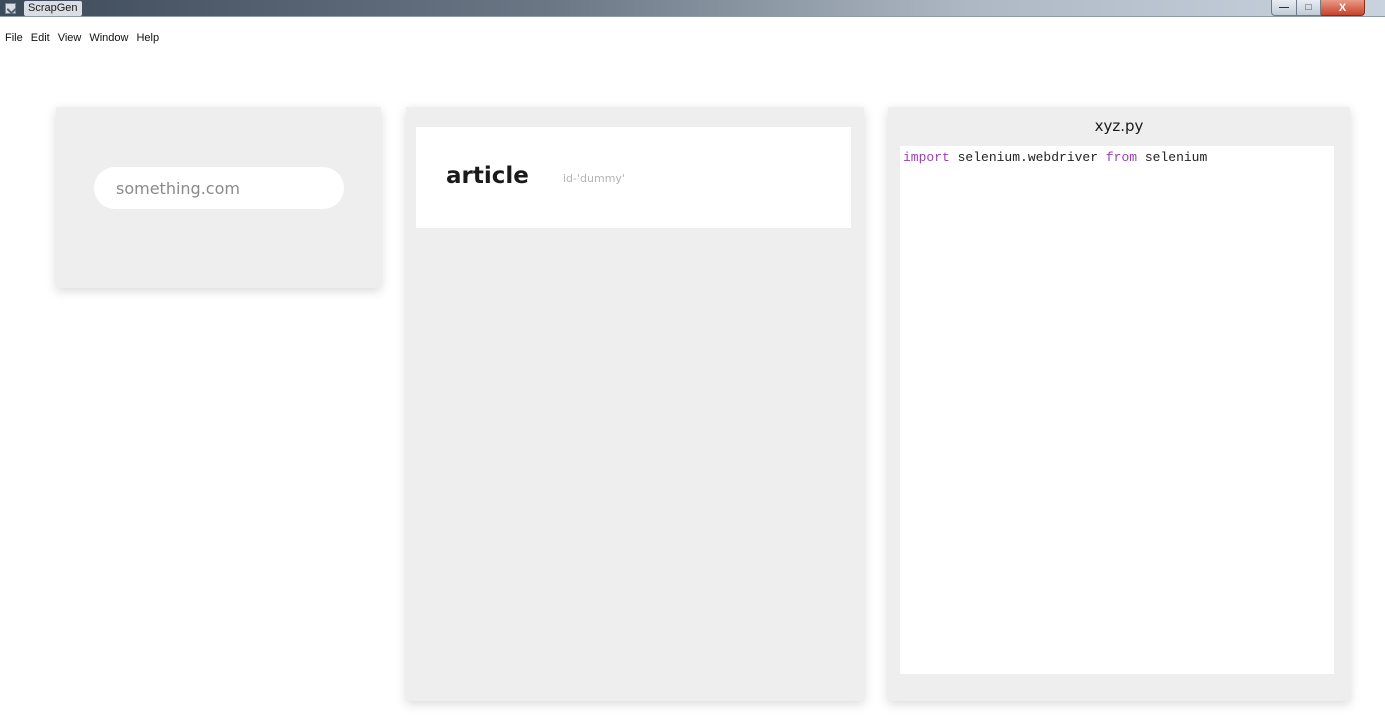 This screenshot has width=1385, height=717. Describe the element at coordinates (10, 8) in the screenshot. I see `app-window-icon` at that location.